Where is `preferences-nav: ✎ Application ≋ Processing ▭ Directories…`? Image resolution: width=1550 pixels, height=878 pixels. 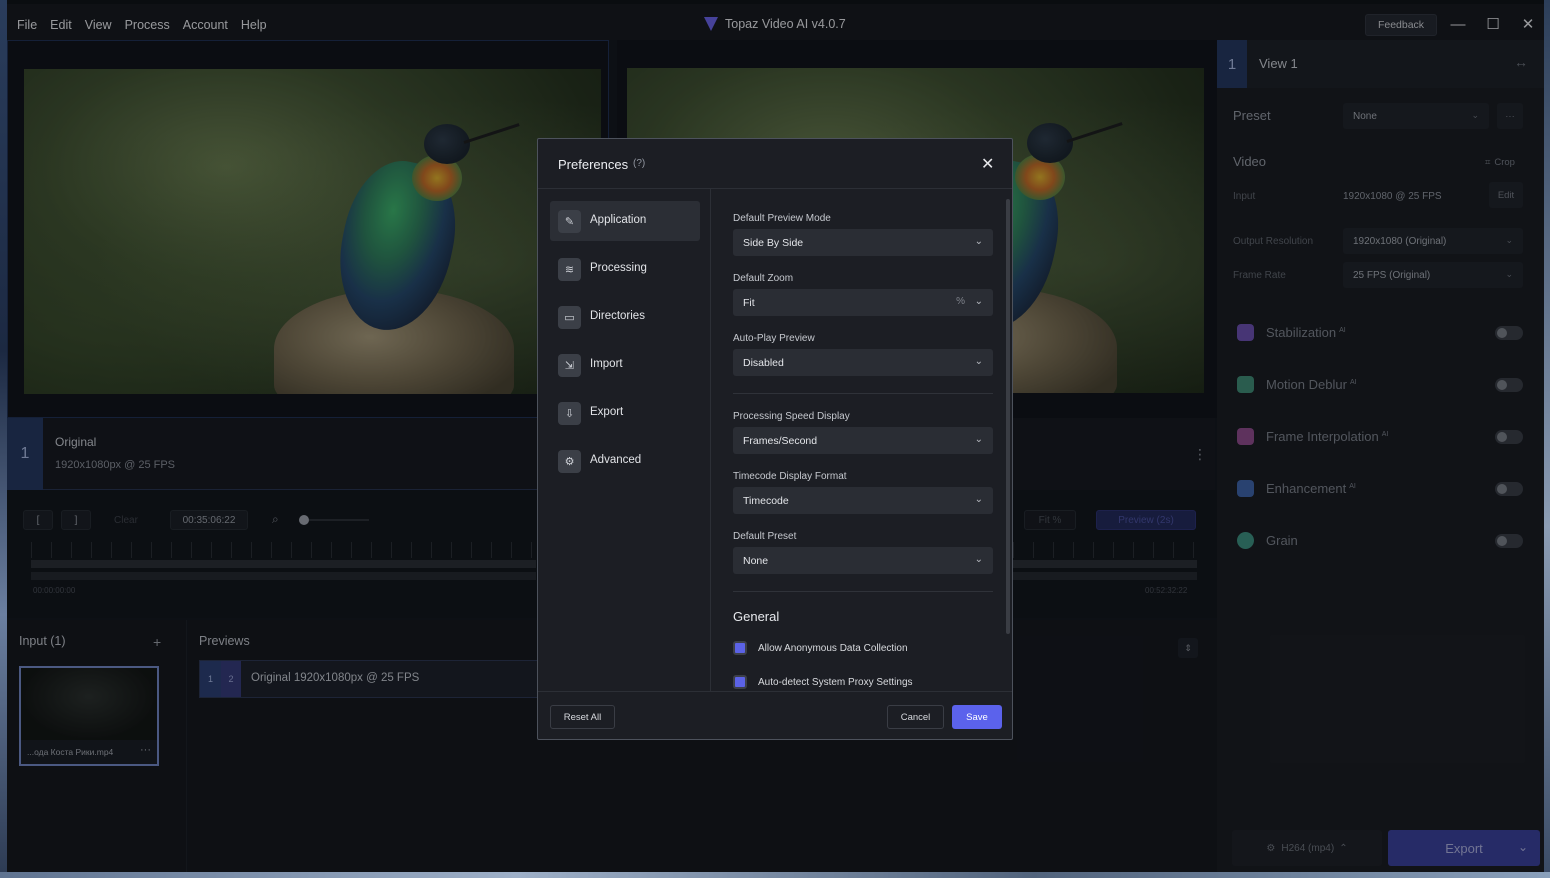
preferences-nav: ✎ Application ≋ Processing ▭ Directories… is located at coordinates (624, 440).